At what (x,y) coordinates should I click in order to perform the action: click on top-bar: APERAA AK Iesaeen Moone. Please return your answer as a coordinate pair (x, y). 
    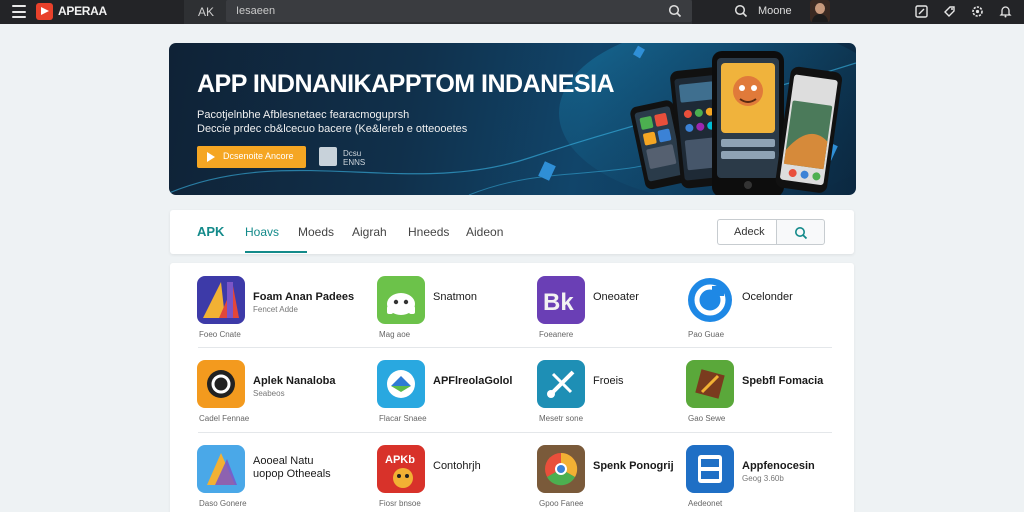
    Looking at the image, I should click on (512, 12).